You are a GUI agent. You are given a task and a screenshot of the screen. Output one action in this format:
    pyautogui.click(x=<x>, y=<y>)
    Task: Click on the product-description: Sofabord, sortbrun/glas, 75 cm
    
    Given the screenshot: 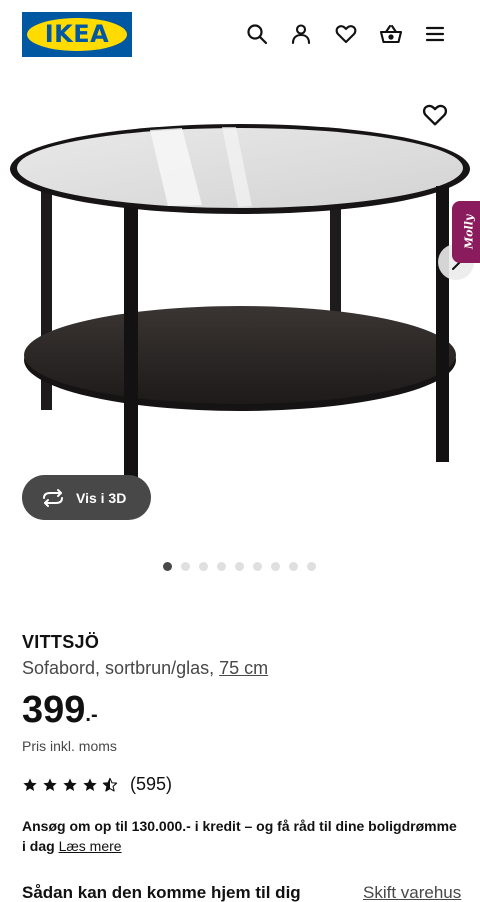 What is the action you would take?
    pyautogui.click(x=145, y=668)
    